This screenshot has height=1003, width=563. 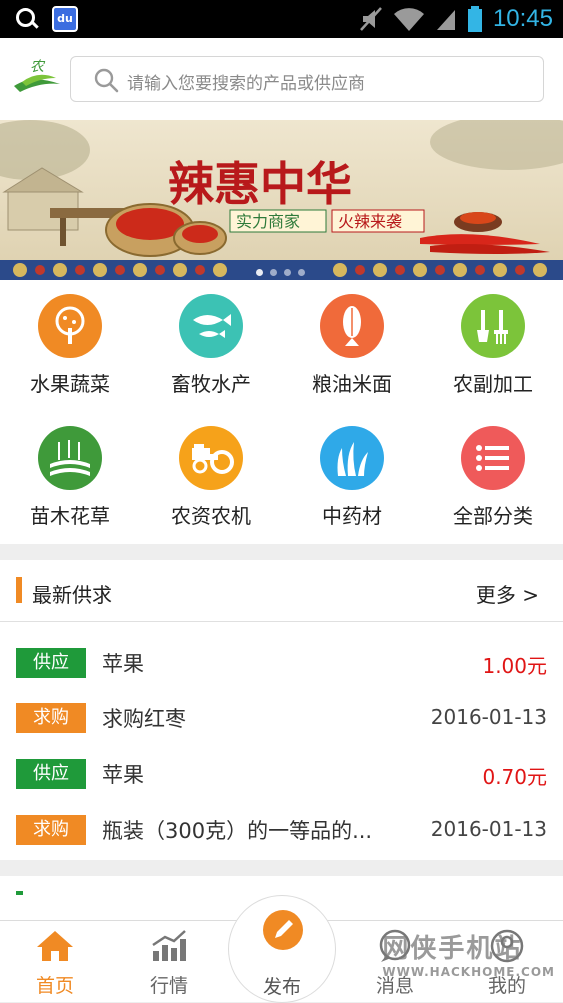 I want to click on chart-icon, so click(x=169, y=945).